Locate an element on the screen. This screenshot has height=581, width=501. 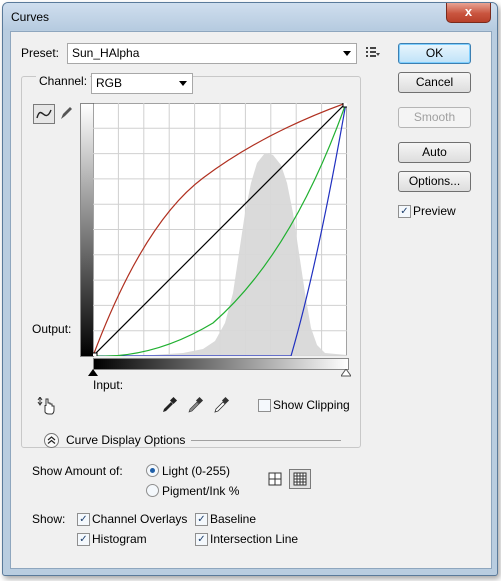
close-icon: x is located at coordinates (468, 11).